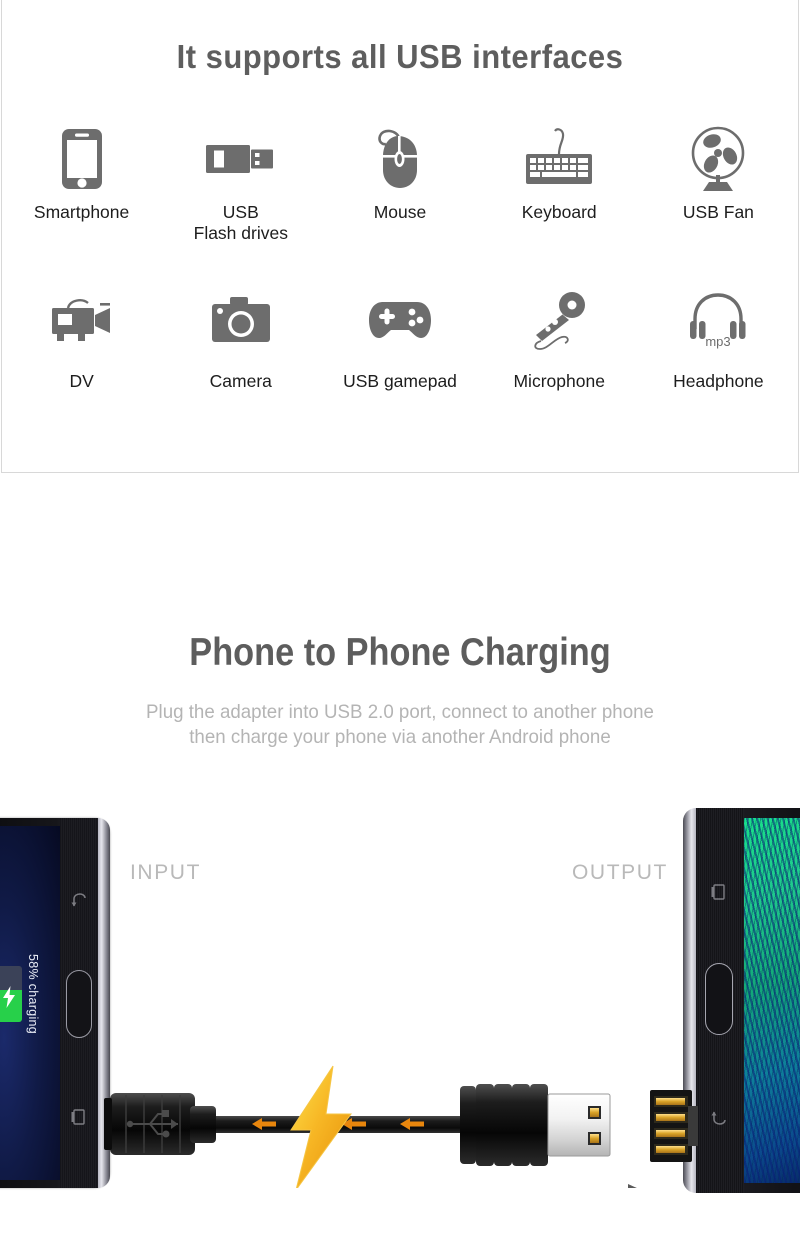 The width and height of the screenshot is (800, 1253). I want to click on page-title: It supports all USB interfaces, so click(400, 56).